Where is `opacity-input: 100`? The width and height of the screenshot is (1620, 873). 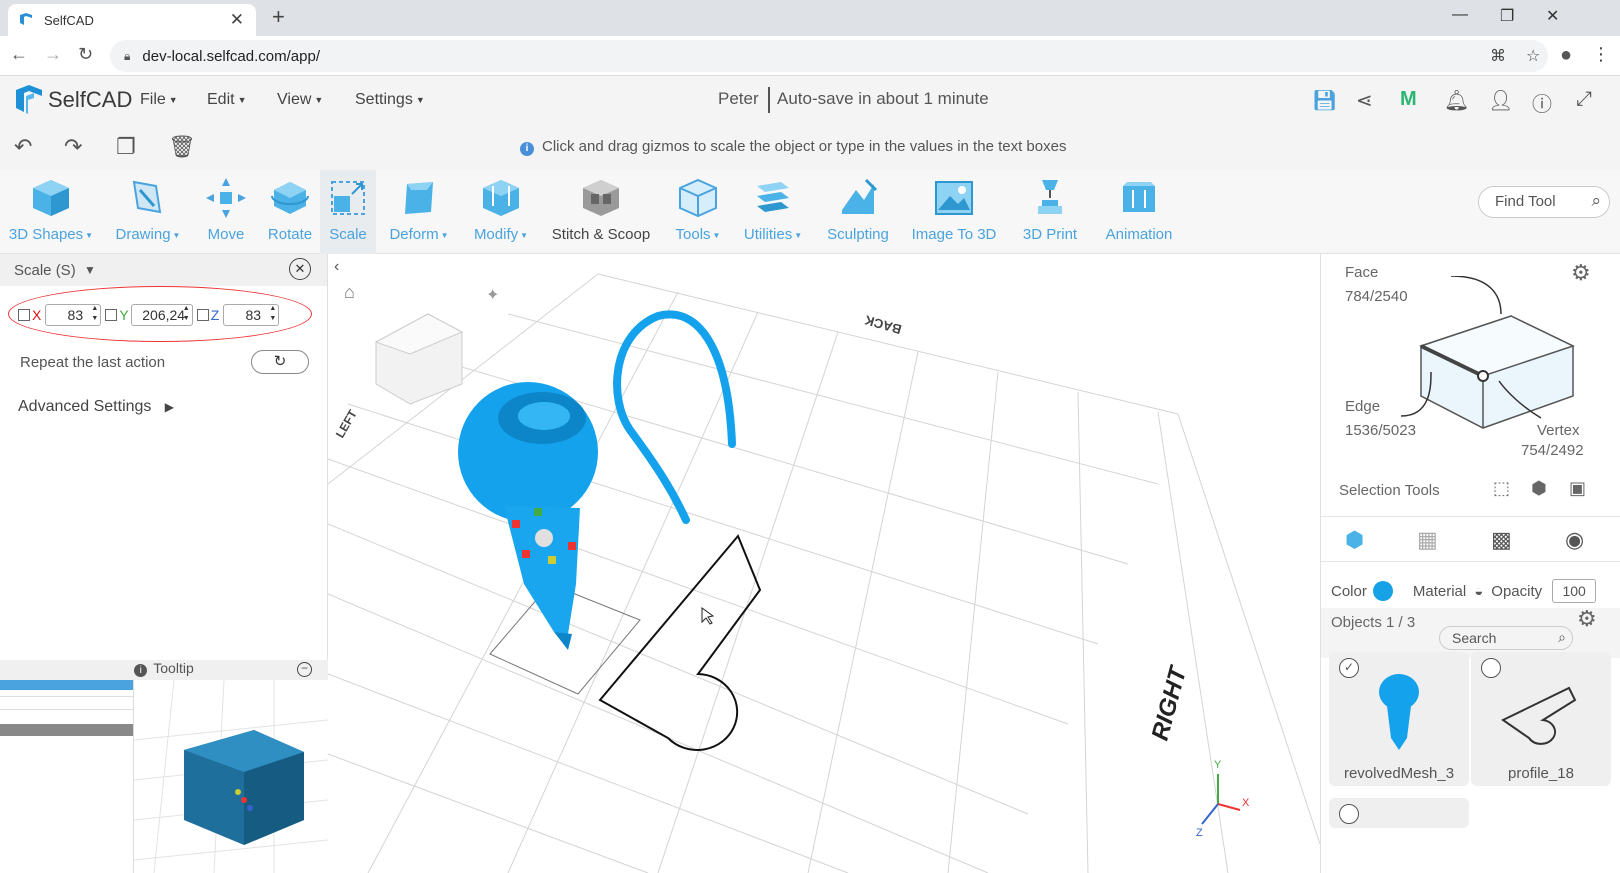 opacity-input: 100 is located at coordinates (1574, 591).